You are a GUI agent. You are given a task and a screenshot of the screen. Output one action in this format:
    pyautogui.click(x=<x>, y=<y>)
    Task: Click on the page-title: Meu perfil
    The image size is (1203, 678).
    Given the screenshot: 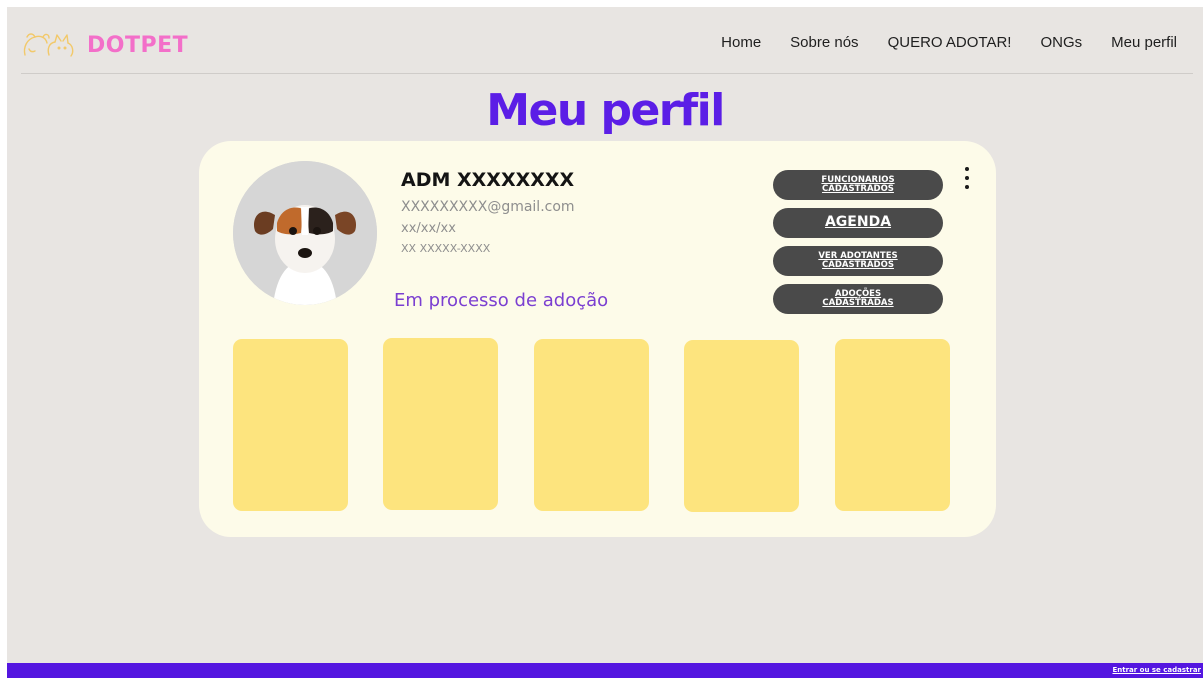 What is the action you would take?
    pyautogui.click(x=605, y=110)
    